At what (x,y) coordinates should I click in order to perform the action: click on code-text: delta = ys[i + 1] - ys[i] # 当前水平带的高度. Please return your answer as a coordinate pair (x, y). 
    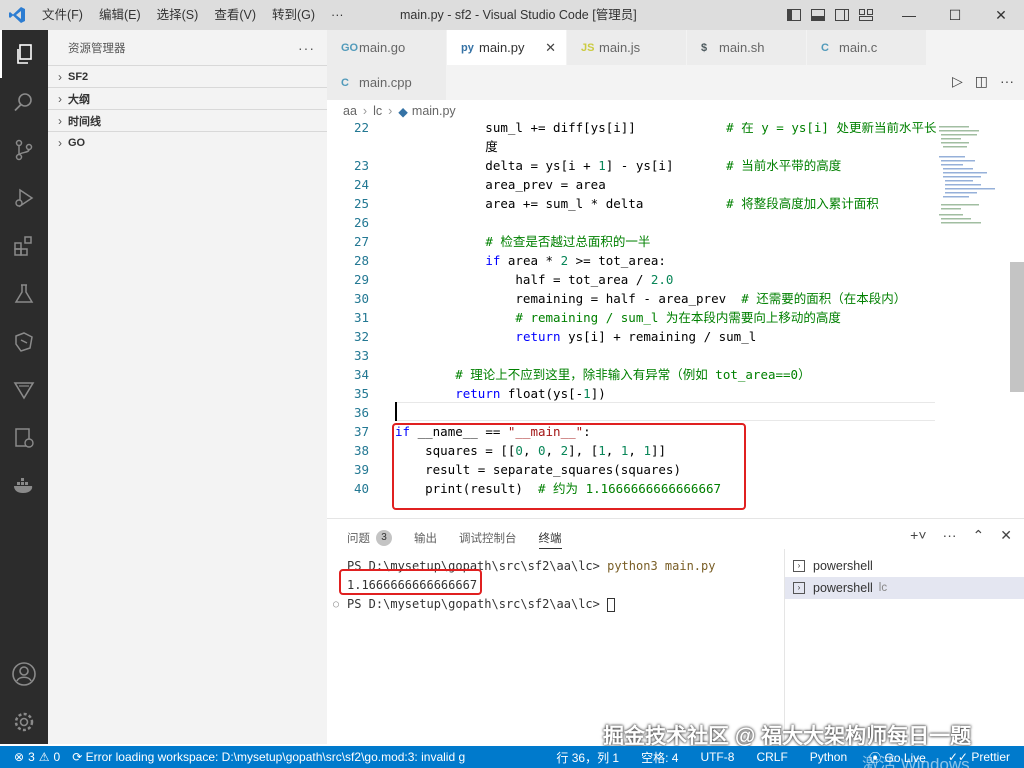
    Looking at the image, I should click on (618, 165).